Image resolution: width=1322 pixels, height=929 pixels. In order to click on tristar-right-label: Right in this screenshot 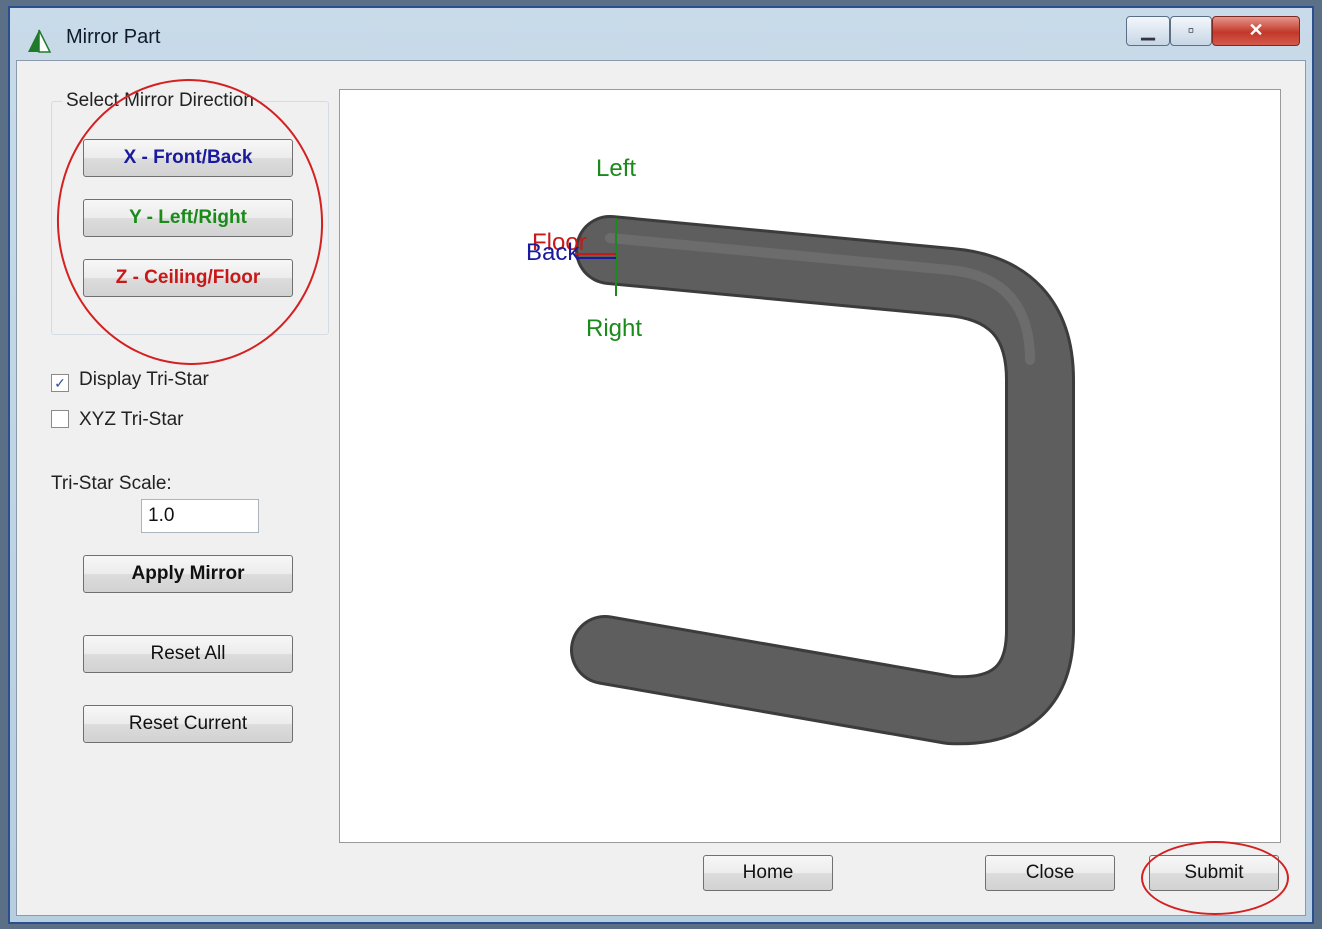, I will do `click(614, 328)`.